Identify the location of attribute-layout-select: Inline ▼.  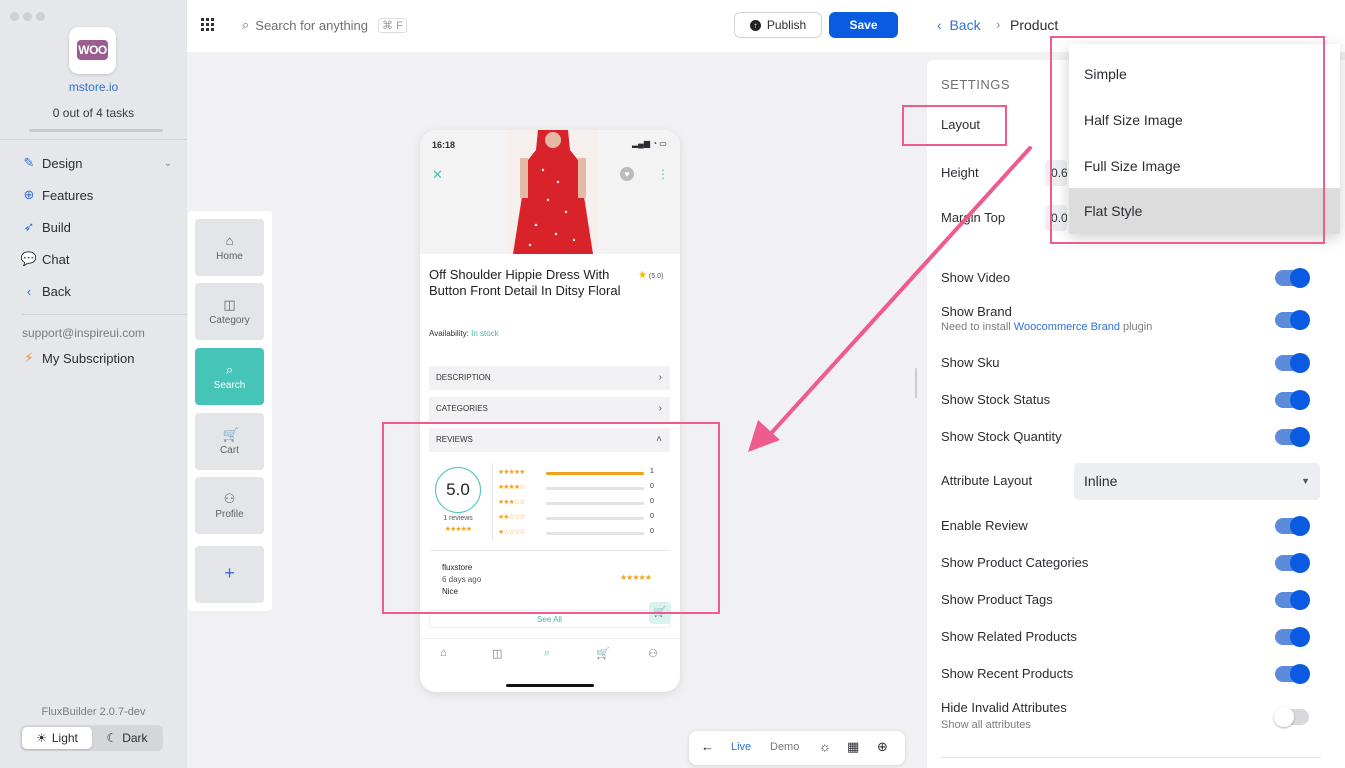
(1197, 481).